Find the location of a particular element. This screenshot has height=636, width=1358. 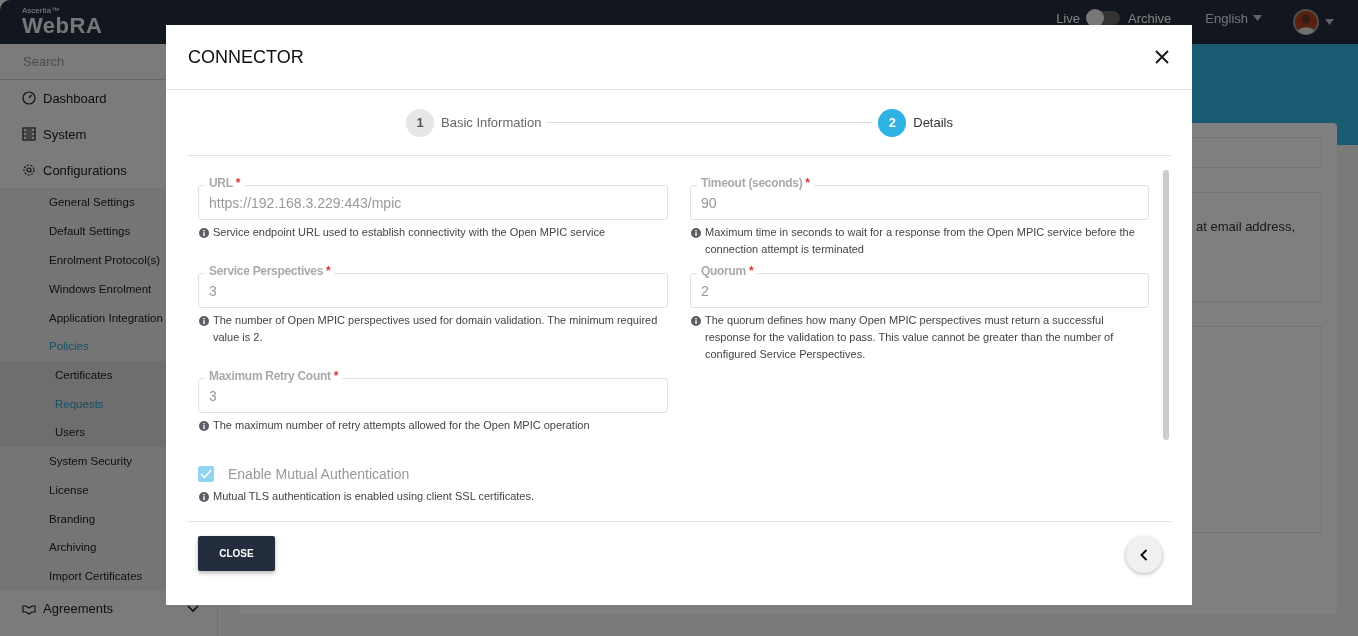

step: 1 Basic Information is located at coordinates (474, 122).